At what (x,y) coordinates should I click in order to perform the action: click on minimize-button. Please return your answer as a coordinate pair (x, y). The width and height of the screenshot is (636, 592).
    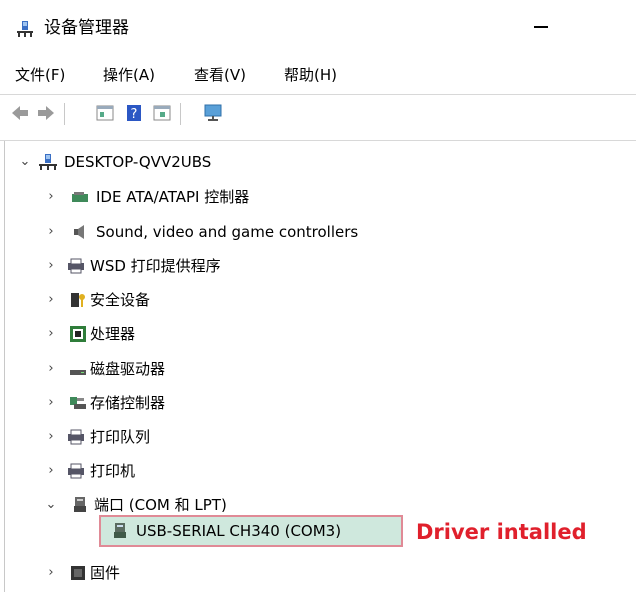
    Looking at the image, I should click on (541, 27).